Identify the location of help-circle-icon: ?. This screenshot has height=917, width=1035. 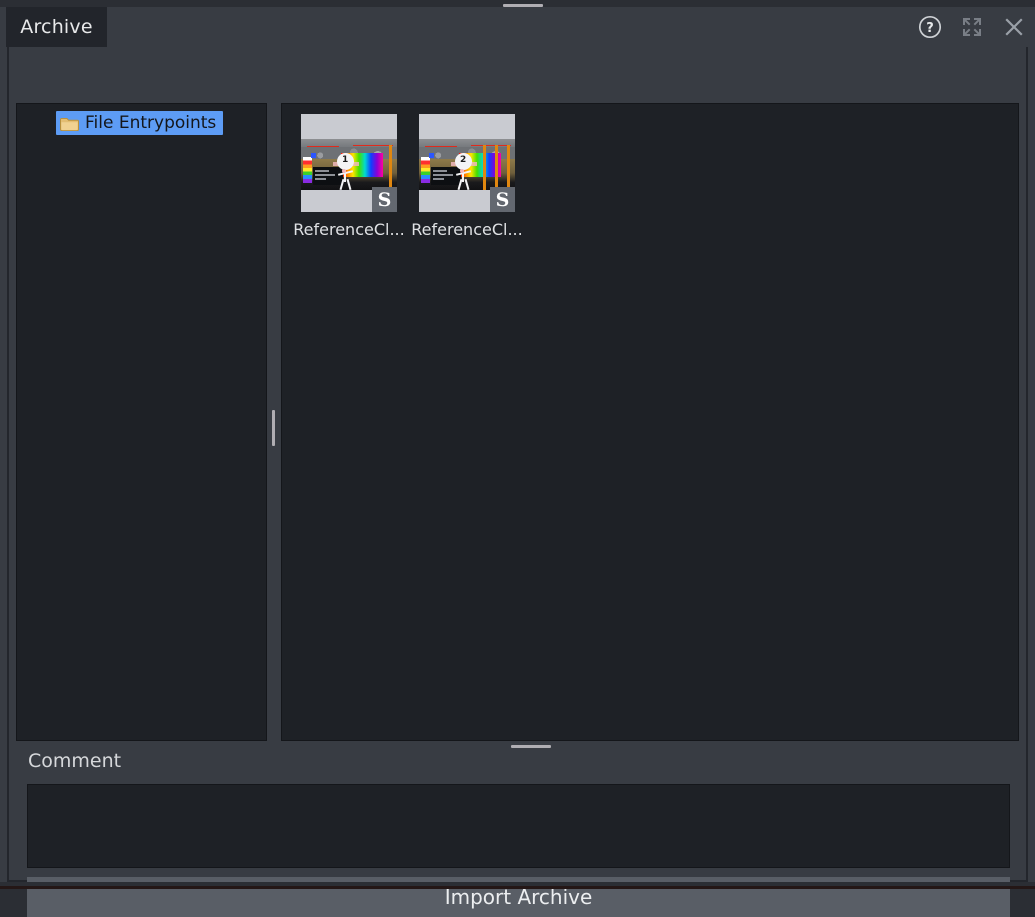
(930, 27).